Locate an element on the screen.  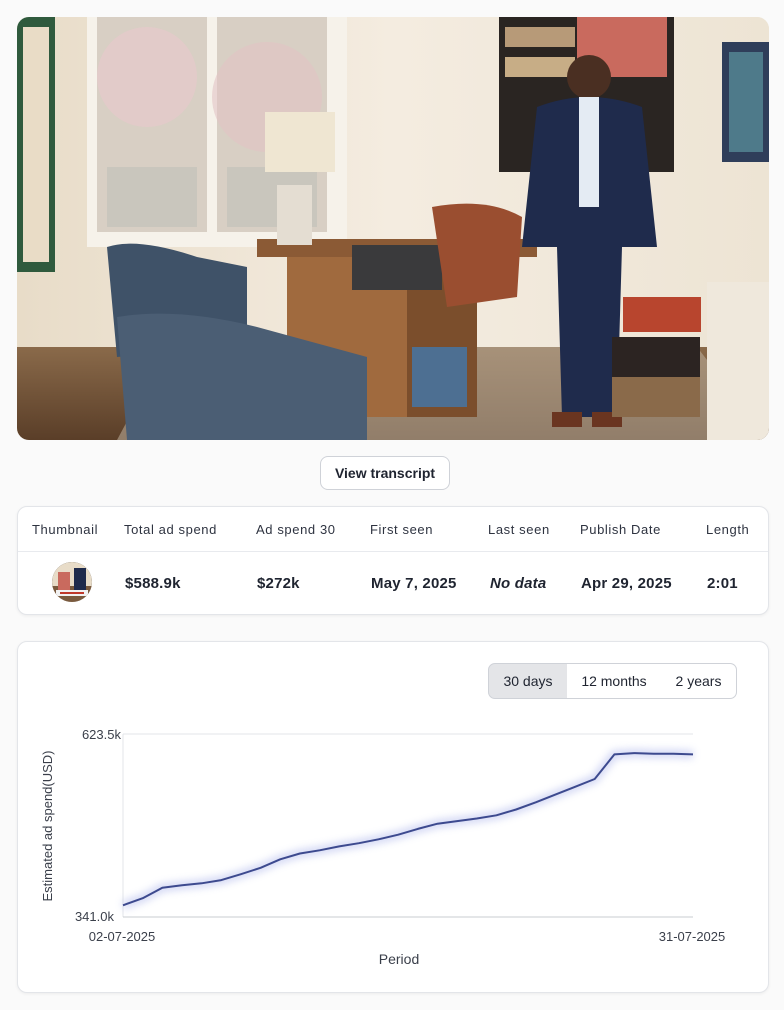
first-seen-value: May 7, 2025 is located at coordinates (414, 583).